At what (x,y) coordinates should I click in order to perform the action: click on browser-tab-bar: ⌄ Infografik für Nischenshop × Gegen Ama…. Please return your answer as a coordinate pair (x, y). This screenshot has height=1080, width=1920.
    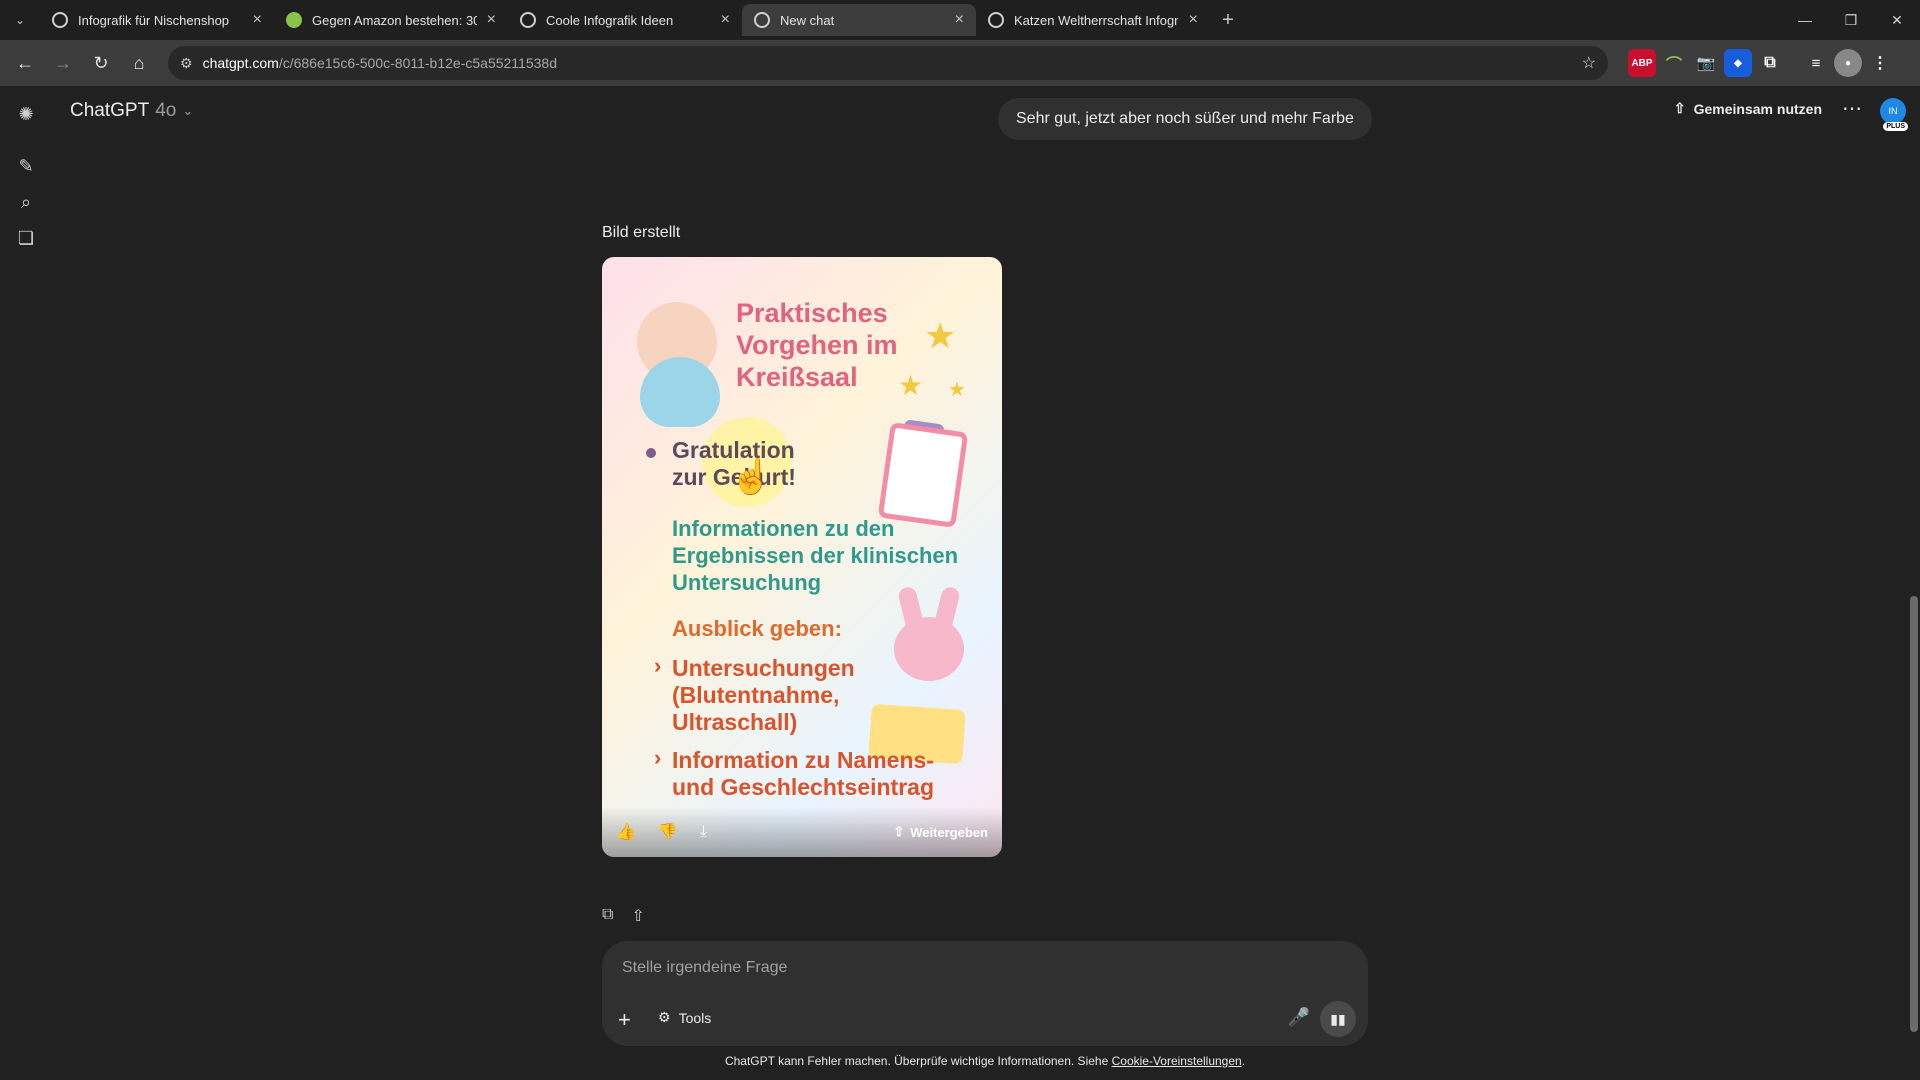
    Looking at the image, I should click on (960, 20).